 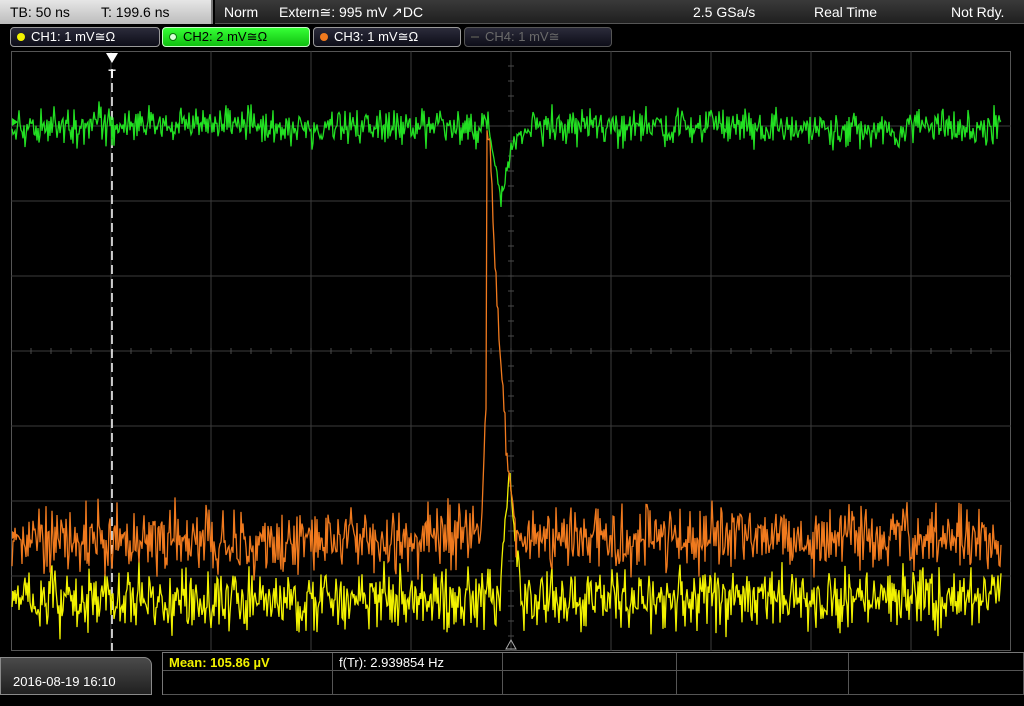 I want to click on channel-ch2-button: CH2: 2 mV≅Ω, so click(x=236, y=37).